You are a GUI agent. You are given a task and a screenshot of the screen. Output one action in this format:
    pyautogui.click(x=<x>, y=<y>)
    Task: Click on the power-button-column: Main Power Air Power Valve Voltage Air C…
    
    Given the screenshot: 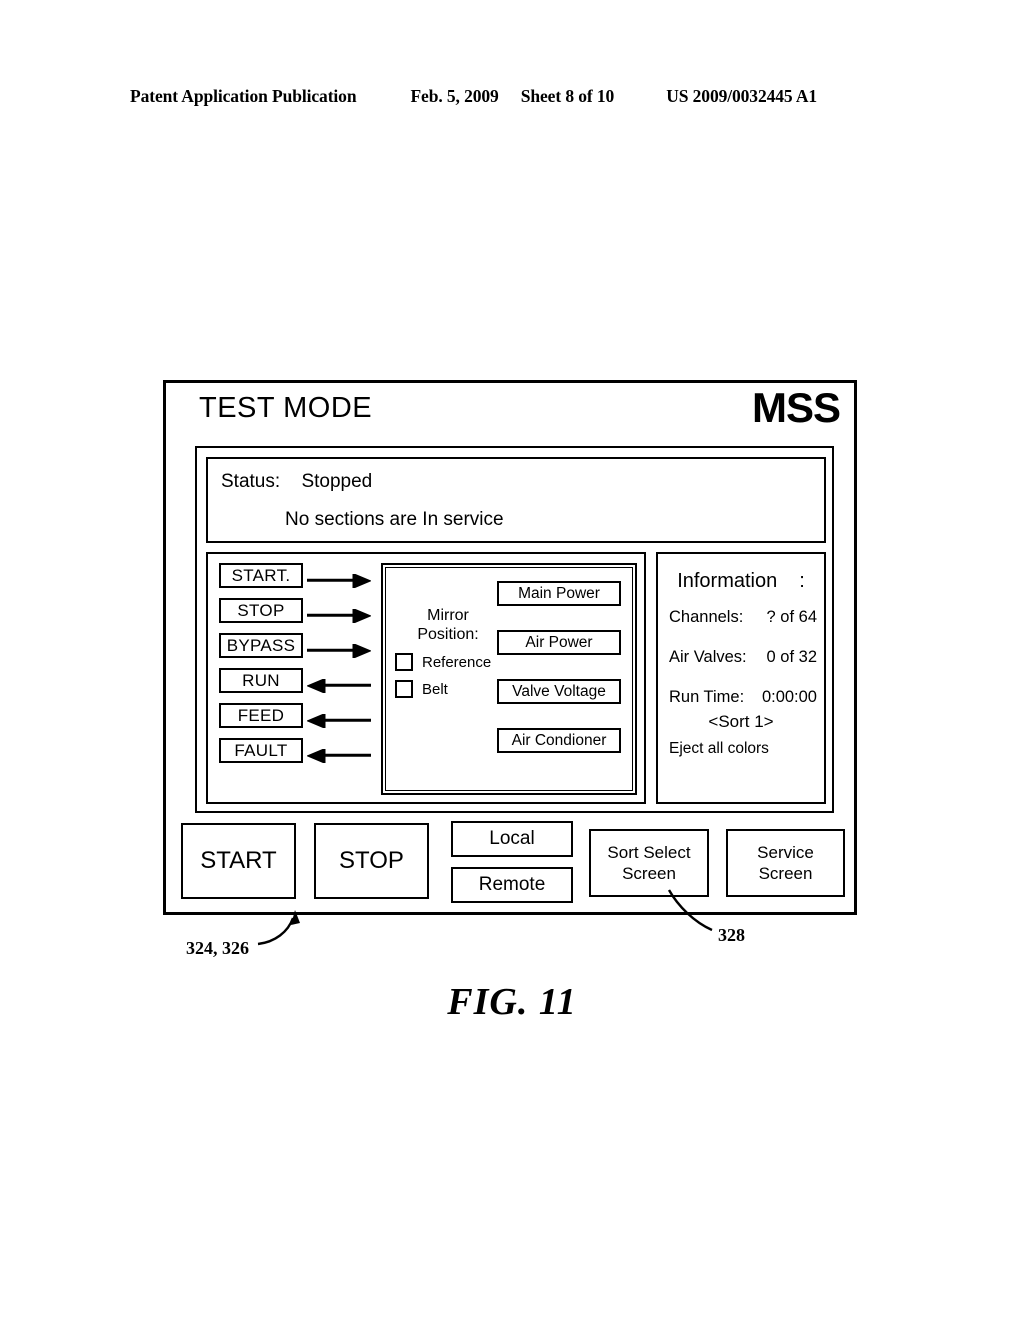 What is the action you would take?
    pyautogui.click(x=559, y=667)
    